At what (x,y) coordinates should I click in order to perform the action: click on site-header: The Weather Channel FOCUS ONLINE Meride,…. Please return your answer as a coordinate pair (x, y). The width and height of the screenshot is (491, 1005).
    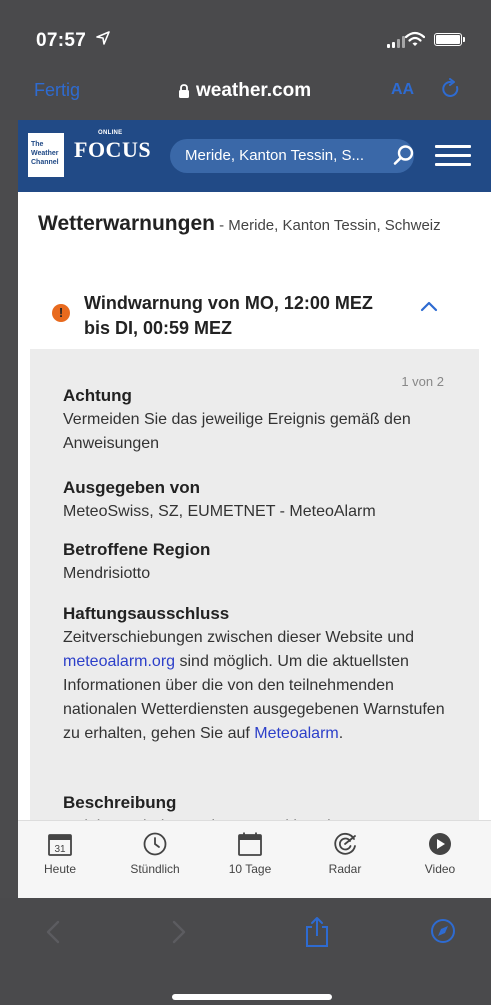
    Looking at the image, I should click on (254, 156).